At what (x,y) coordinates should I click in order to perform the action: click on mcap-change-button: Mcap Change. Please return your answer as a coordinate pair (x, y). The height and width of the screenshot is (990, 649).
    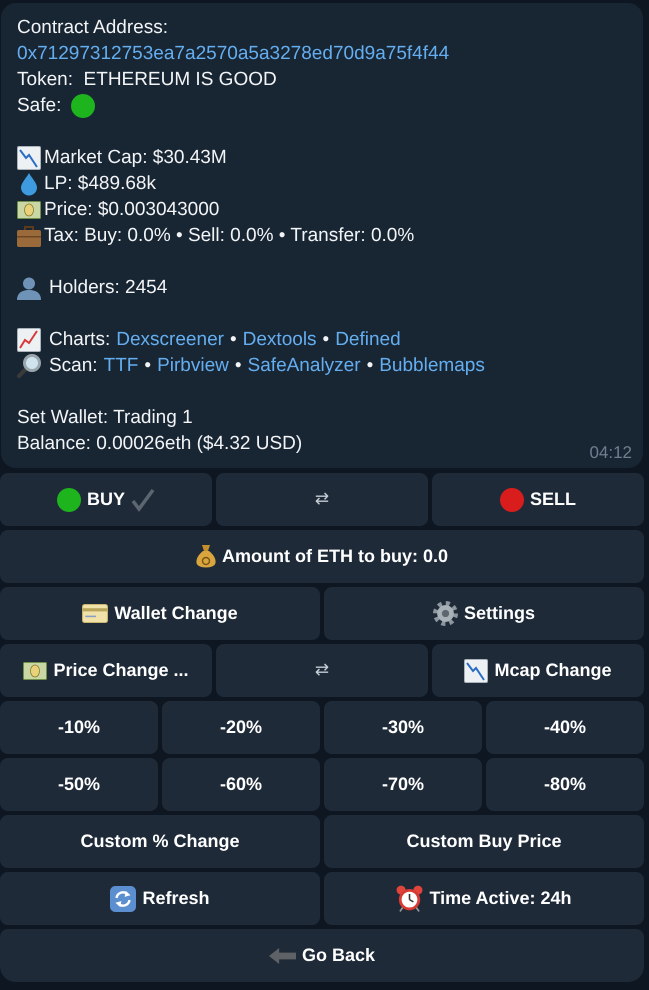
    Looking at the image, I should click on (538, 670).